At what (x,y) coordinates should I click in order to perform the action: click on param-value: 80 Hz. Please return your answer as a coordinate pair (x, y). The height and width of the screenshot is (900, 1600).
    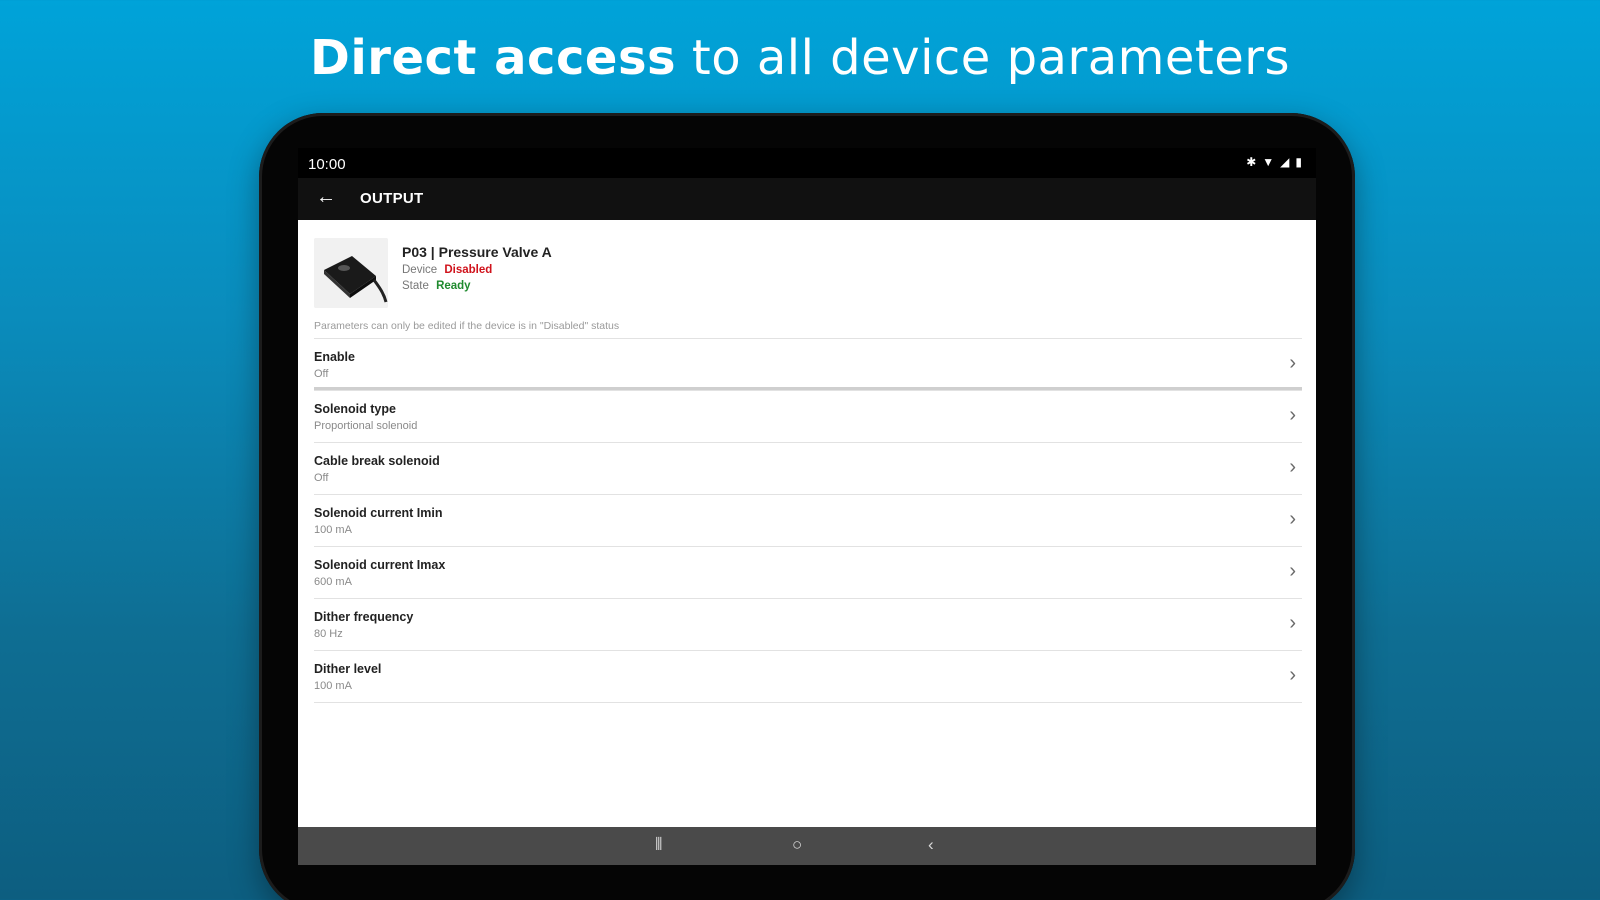
    Looking at the image, I should click on (328, 634).